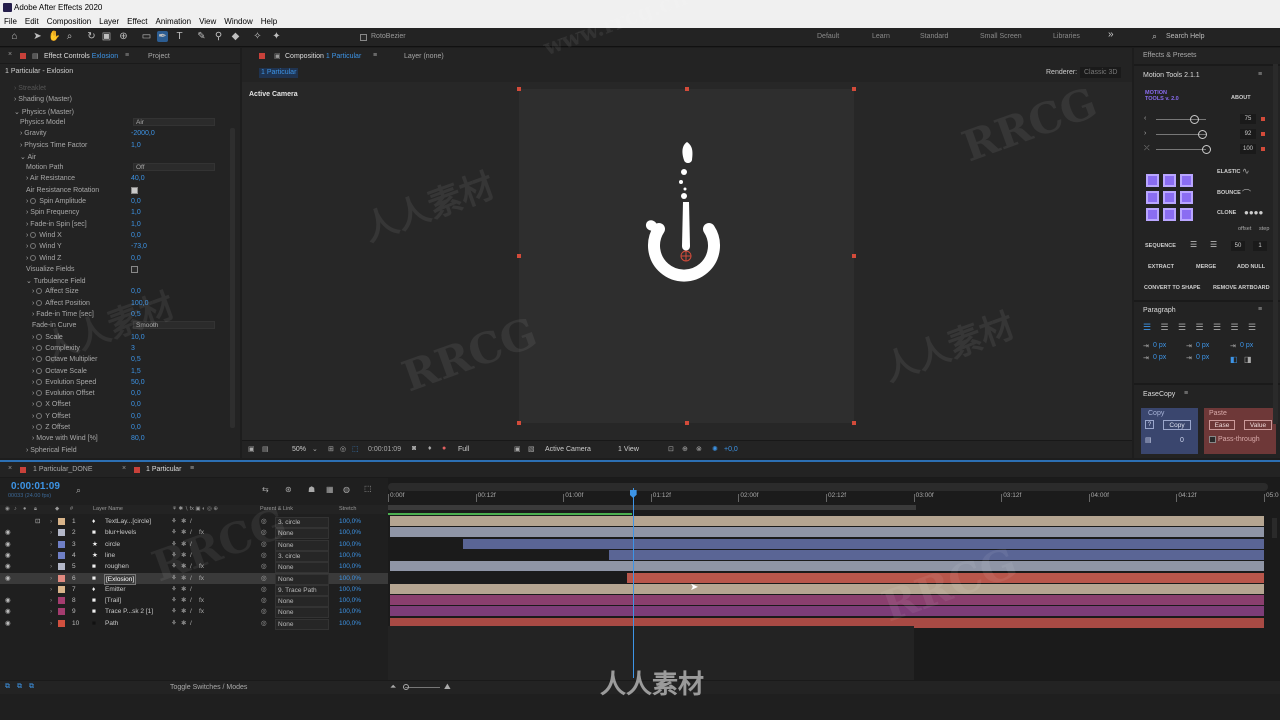 The height and width of the screenshot is (720, 1280). I want to click on expand-time-icon: ⧉, so click(31, 687).